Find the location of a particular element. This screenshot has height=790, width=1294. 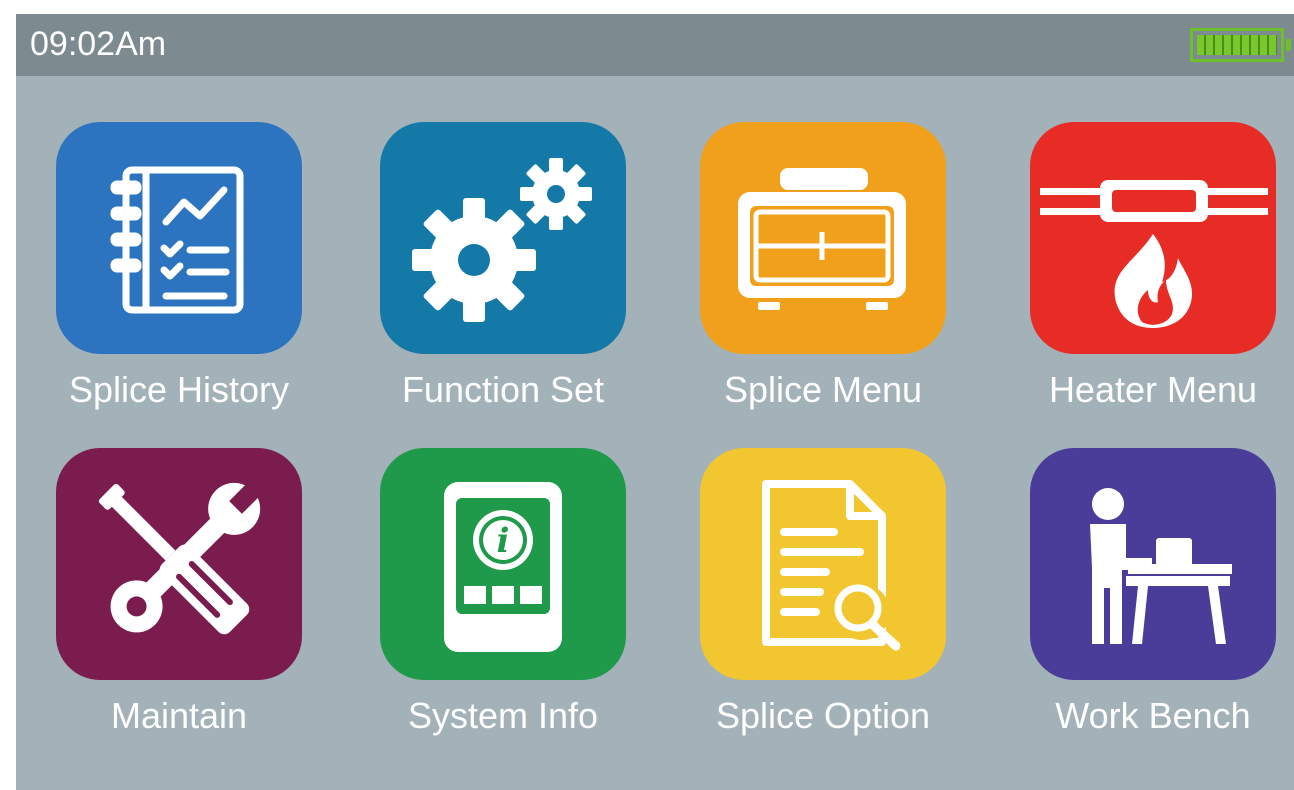

tile-system-info: i System Info is located at coordinates (503, 592).